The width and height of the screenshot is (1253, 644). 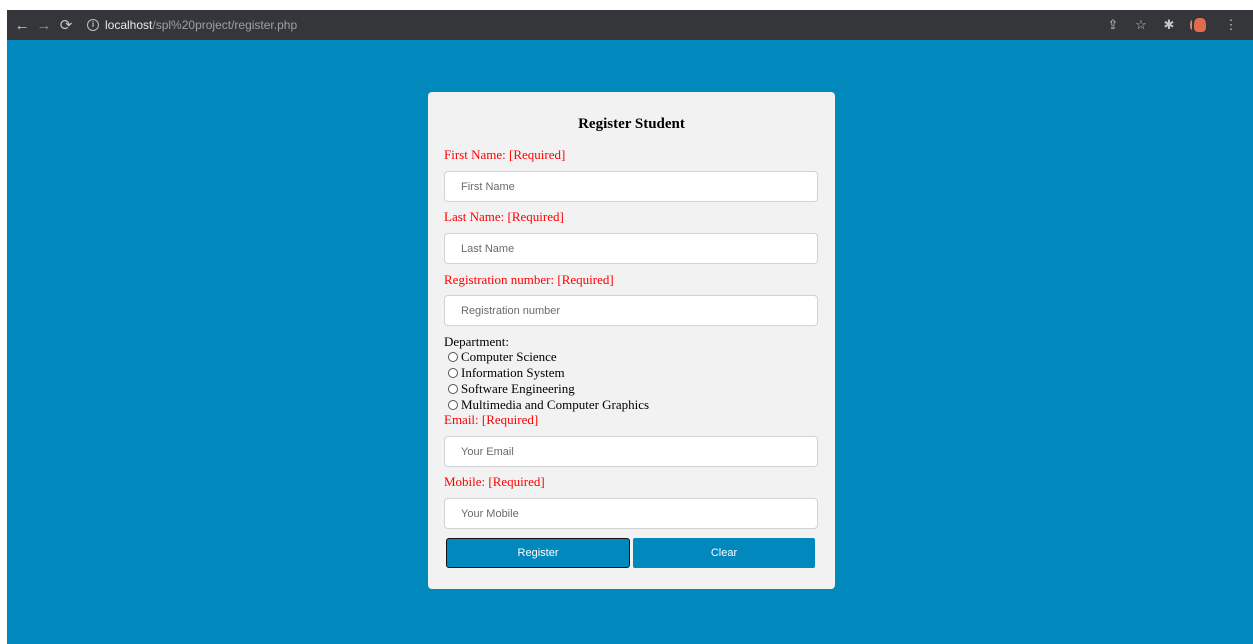 What do you see at coordinates (491, 419) in the screenshot?
I see `email-label: Email: [Required]` at bounding box center [491, 419].